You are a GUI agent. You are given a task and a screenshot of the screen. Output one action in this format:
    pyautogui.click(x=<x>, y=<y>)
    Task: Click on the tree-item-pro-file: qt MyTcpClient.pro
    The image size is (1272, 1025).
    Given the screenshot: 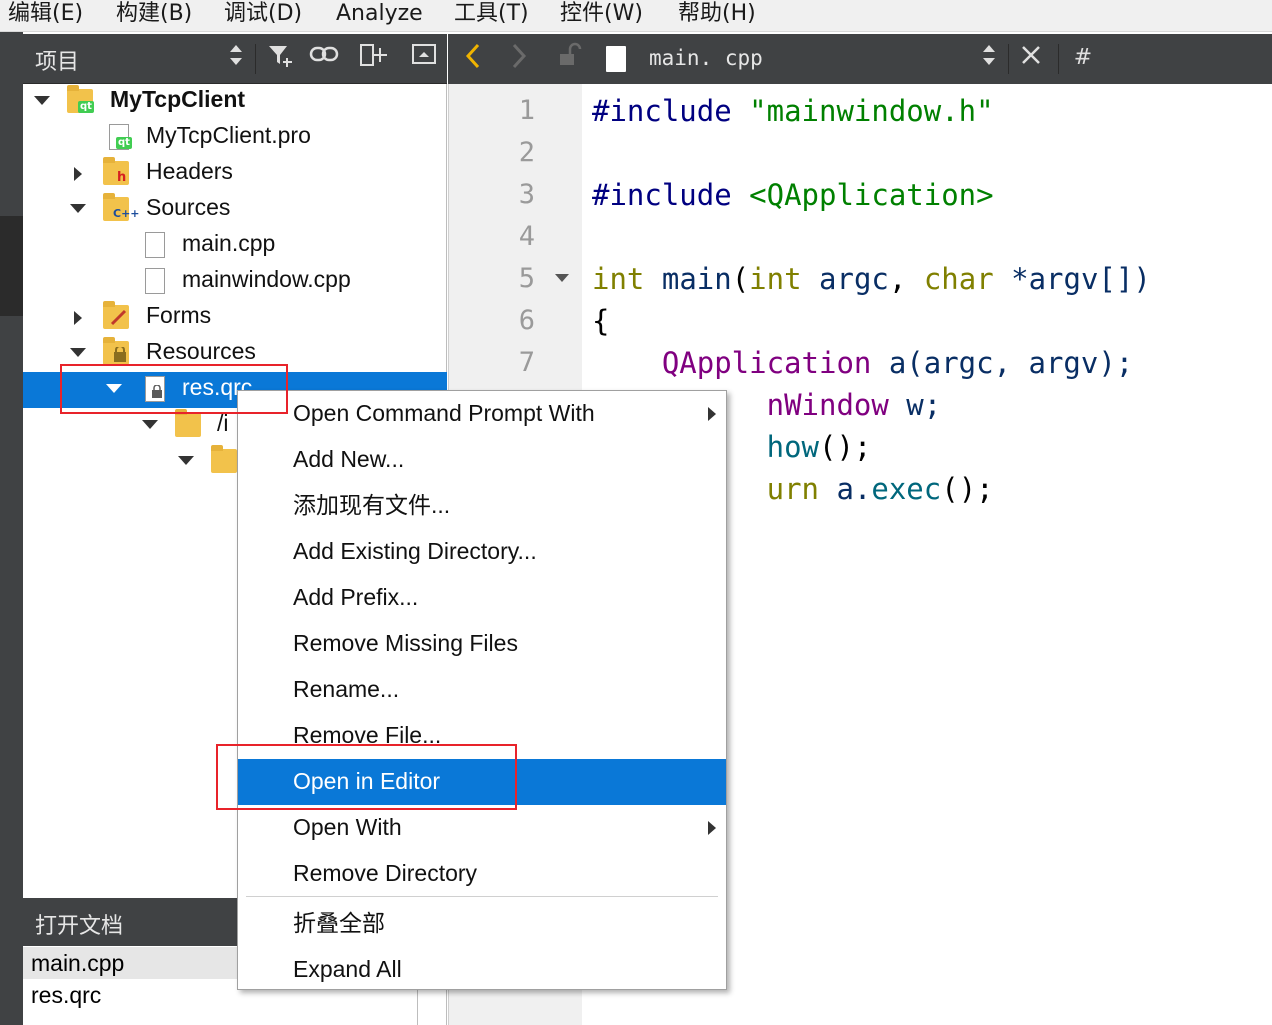 What is the action you would take?
    pyautogui.click(x=235, y=138)
    